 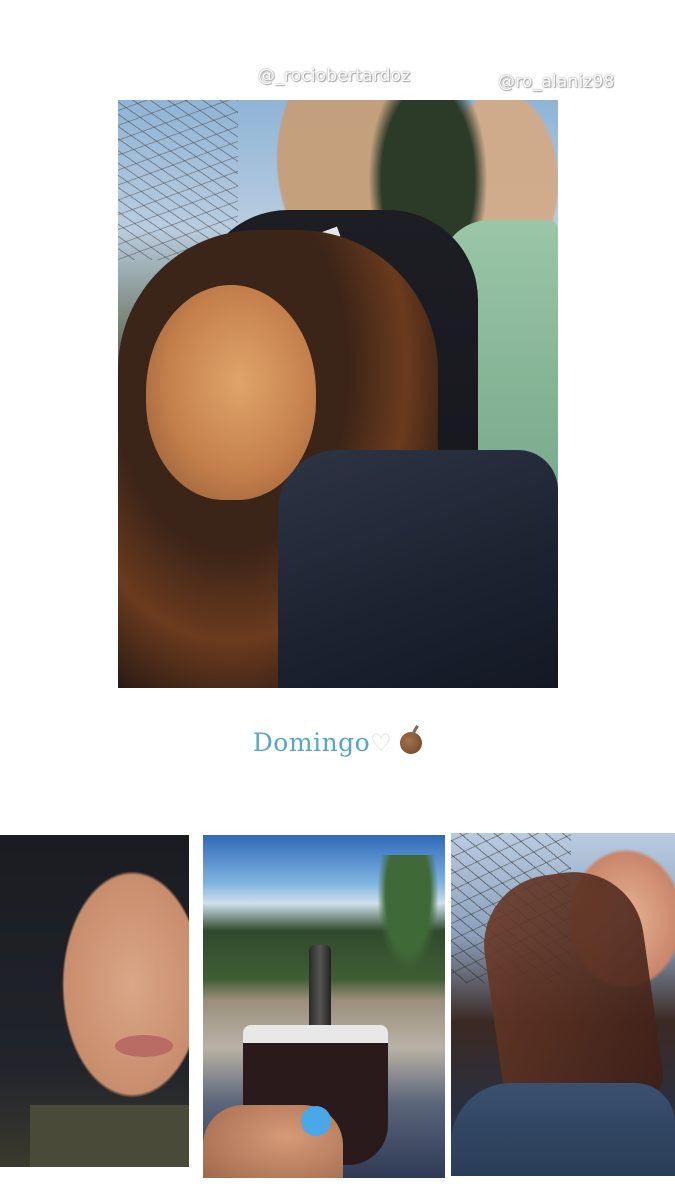 What do you see at coordinates (324, 1006) in the screenshot?
I see `bottom-photo-mate` at bounding box center [324, 1006].